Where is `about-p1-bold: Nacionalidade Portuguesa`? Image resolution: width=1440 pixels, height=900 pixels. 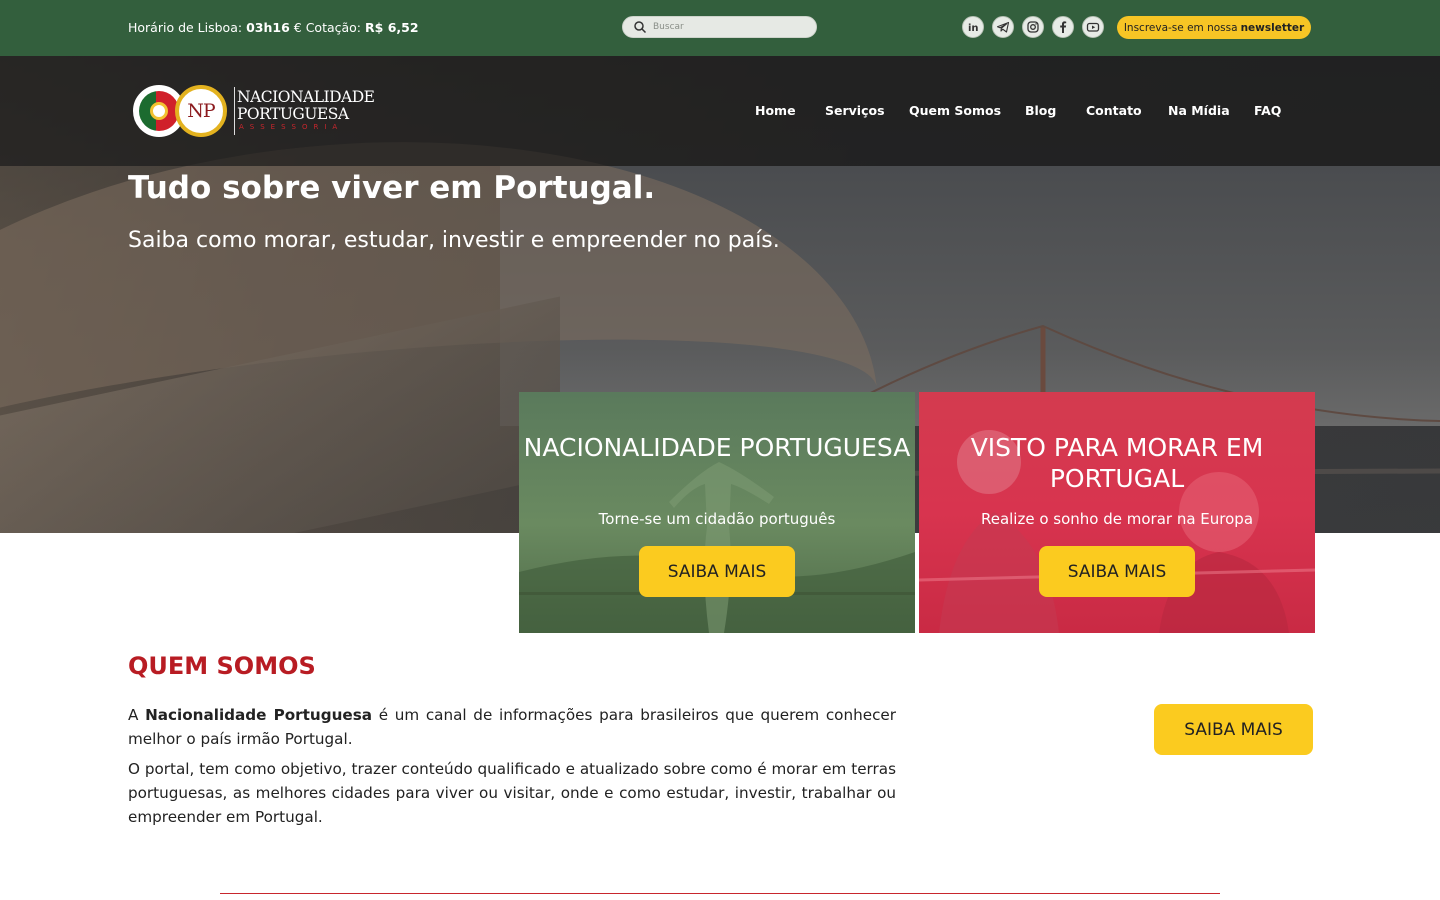
about-p1-bold: Nacionalidade Portuguesa is located at coordinates (258, 715).